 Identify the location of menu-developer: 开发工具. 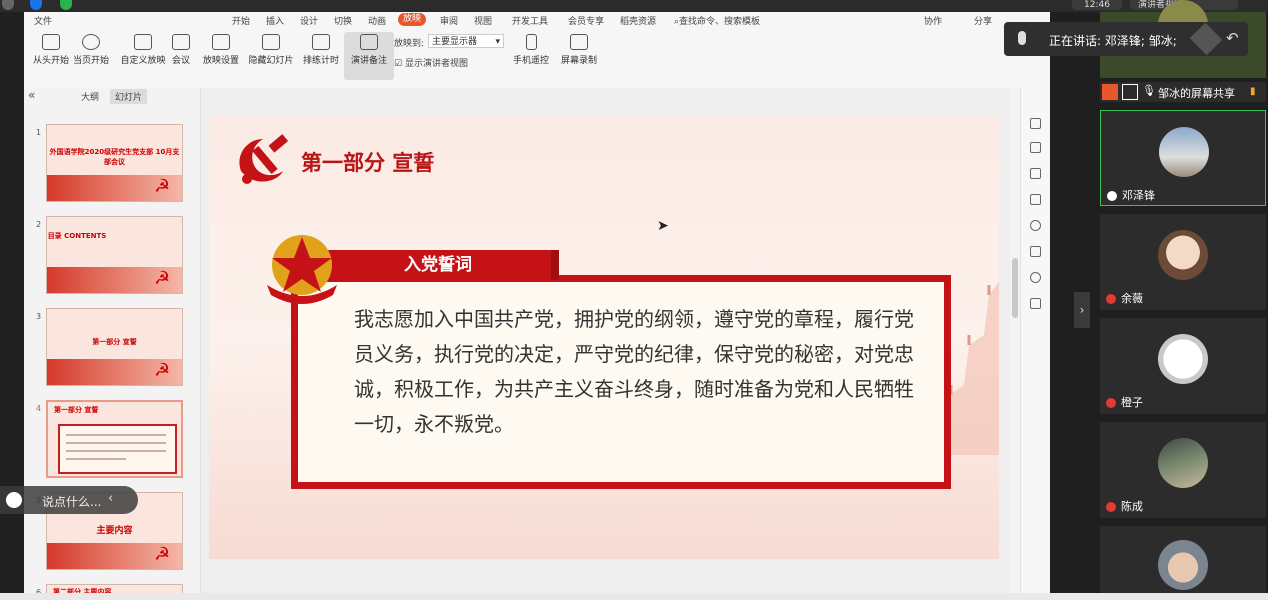
(530, 20).